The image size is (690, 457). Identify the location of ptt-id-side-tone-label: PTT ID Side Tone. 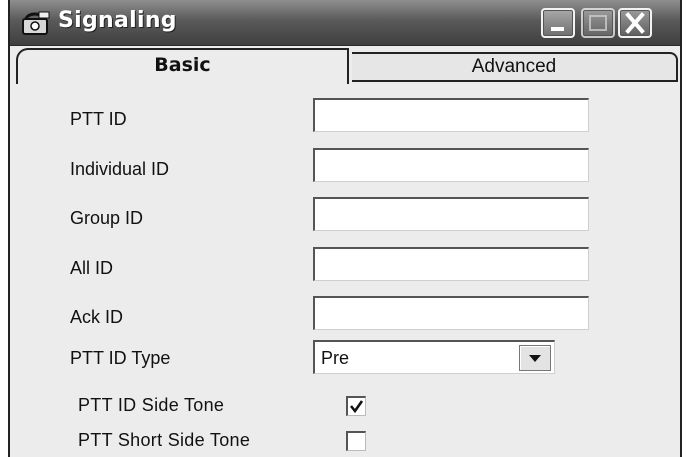
(151, 405).